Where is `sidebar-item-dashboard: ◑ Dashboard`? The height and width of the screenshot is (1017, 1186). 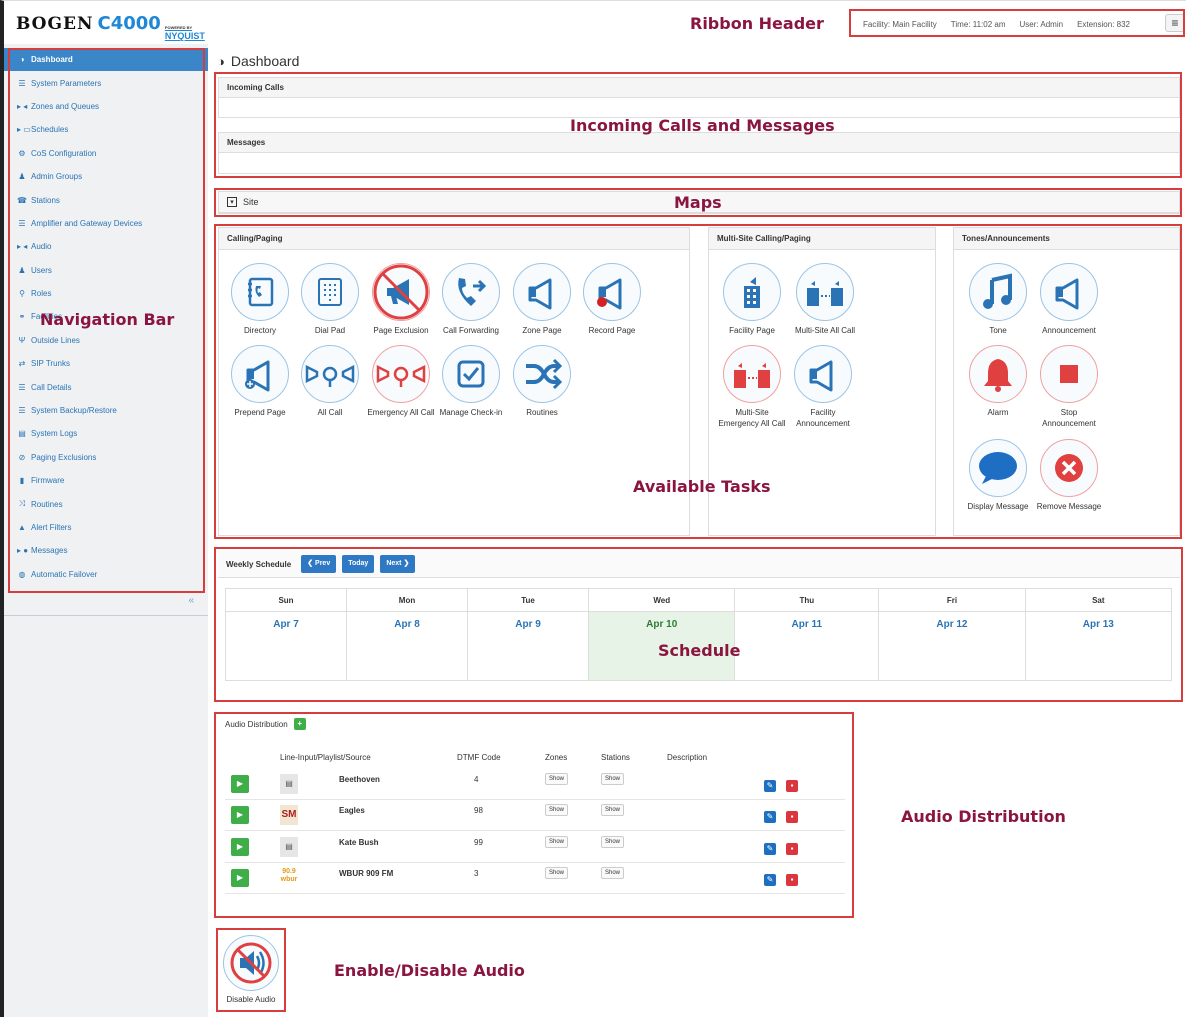 sidebar-item-dashboard: ◑ Dashboard is located at coordinates (106, 60).